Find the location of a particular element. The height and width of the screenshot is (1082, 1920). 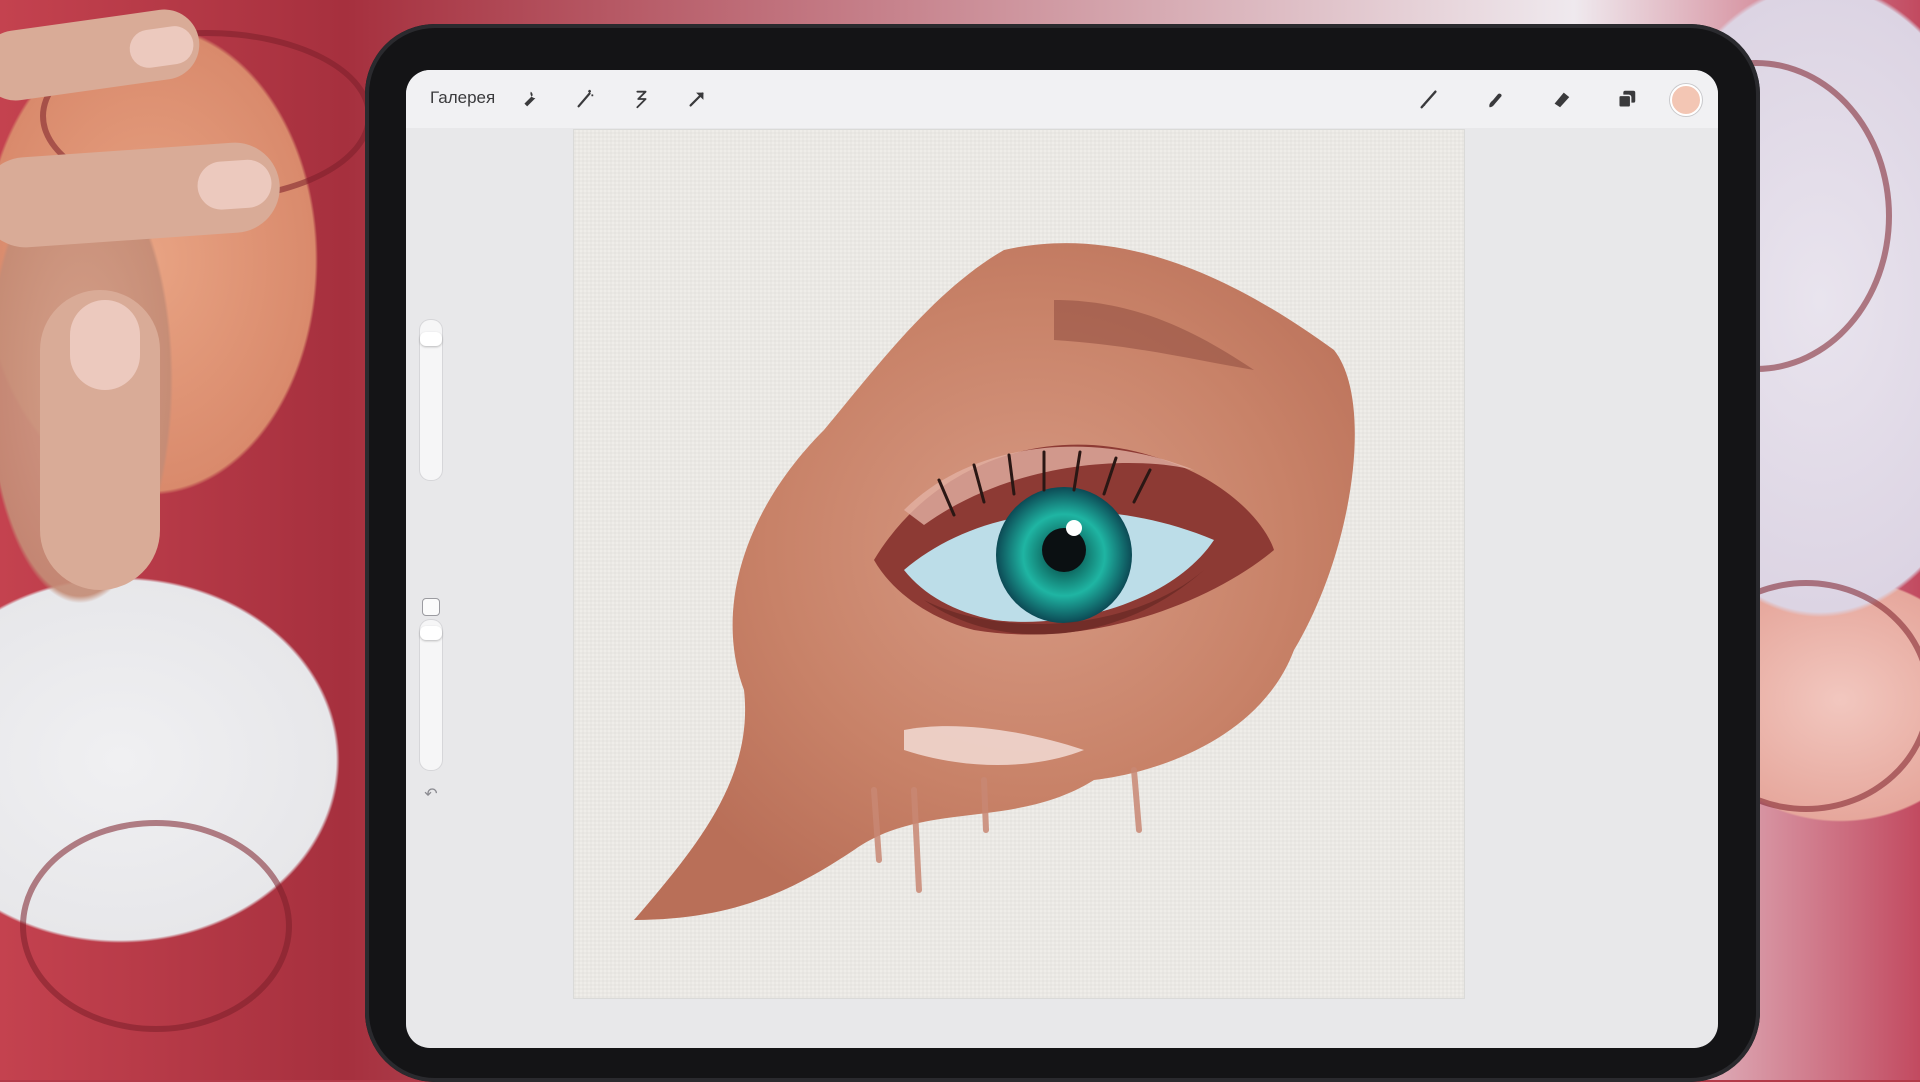

smudge-icon is located at coordinates (1495, 99).